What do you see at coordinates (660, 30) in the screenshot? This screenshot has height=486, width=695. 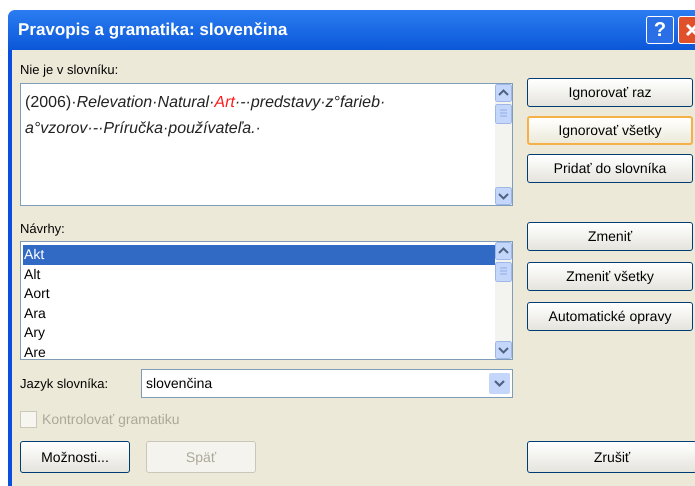 I see `help-button: ?` at bounding box center [660, 30].